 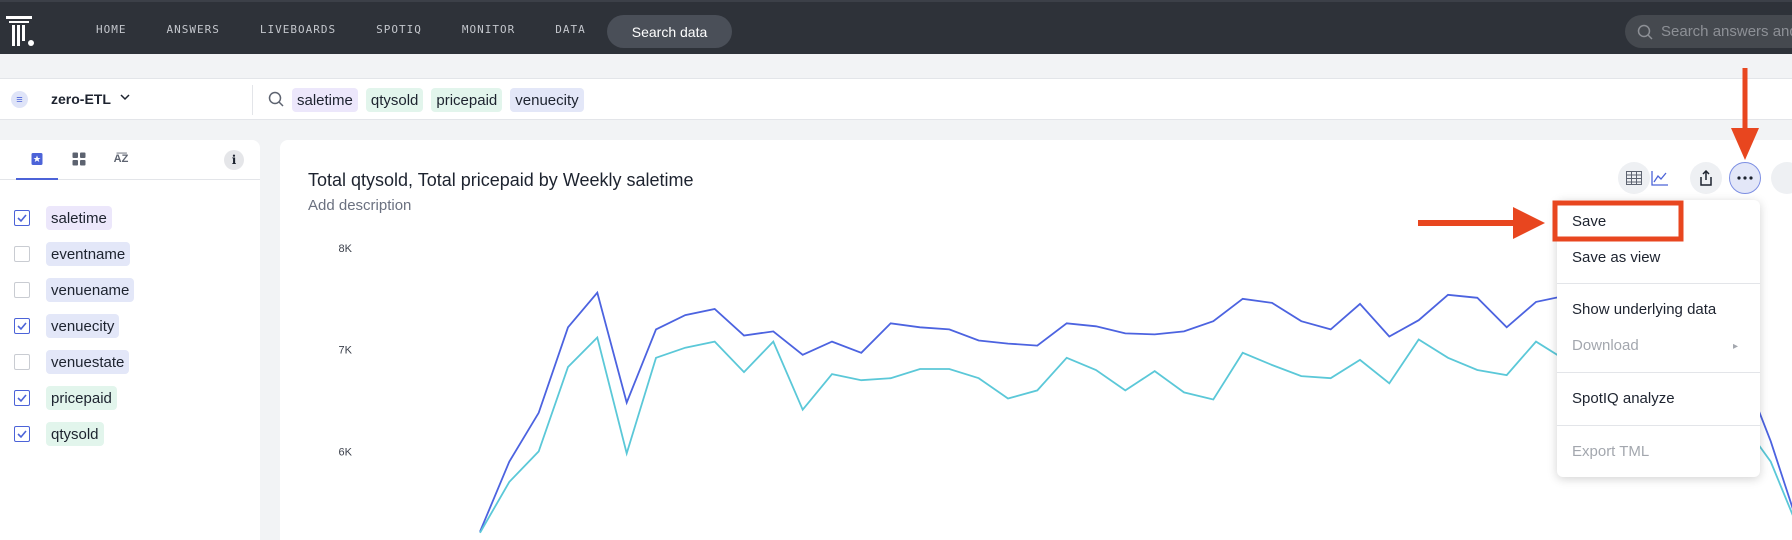 I want to click on annotation-overlay, so click(x=1588, y=155).